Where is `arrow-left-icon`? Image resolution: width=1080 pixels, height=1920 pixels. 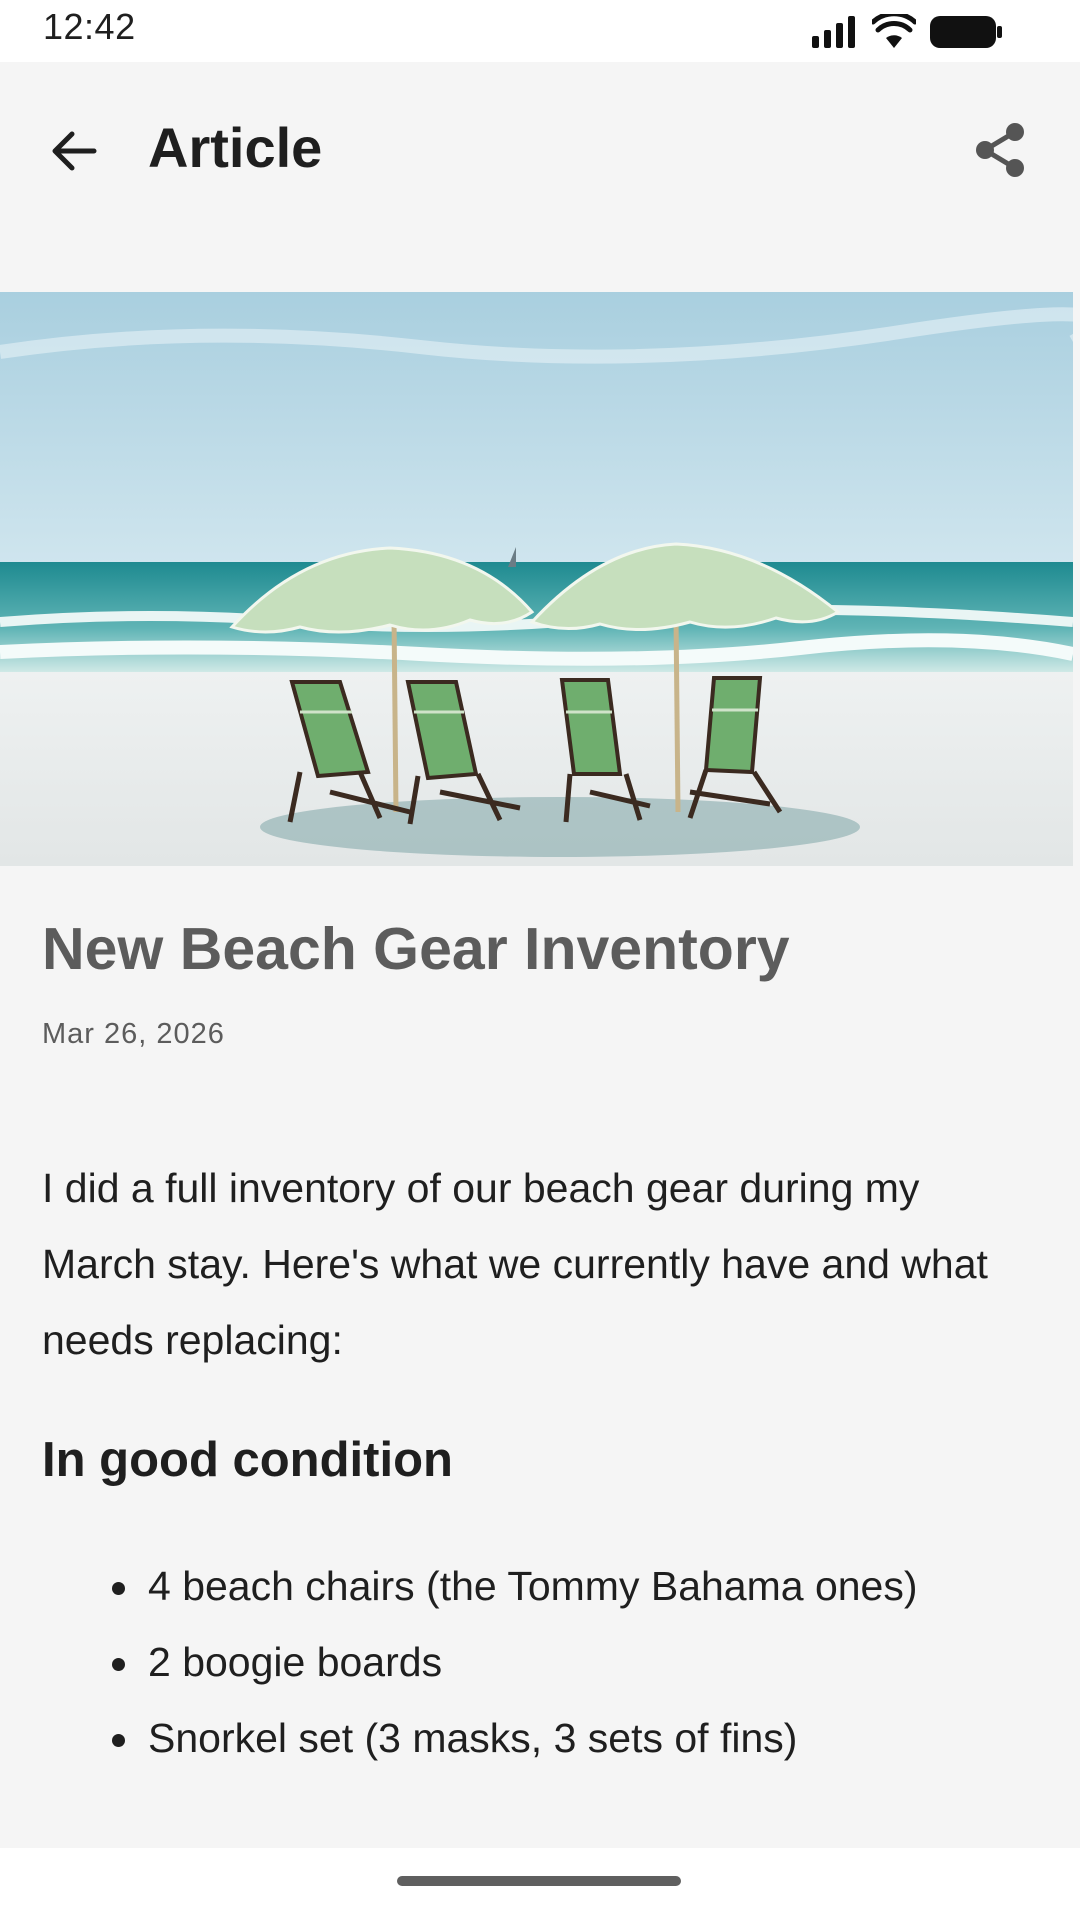
arrow-left-icon is located at coordinates (74, 151).